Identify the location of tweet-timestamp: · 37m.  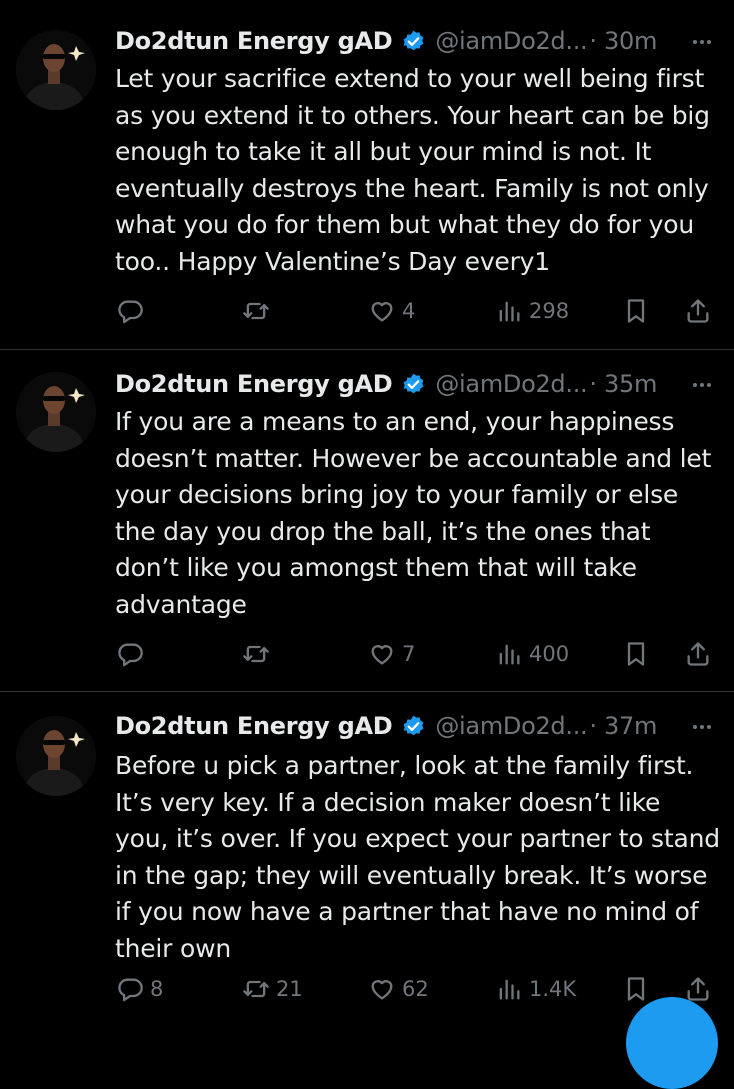
(623, 726).